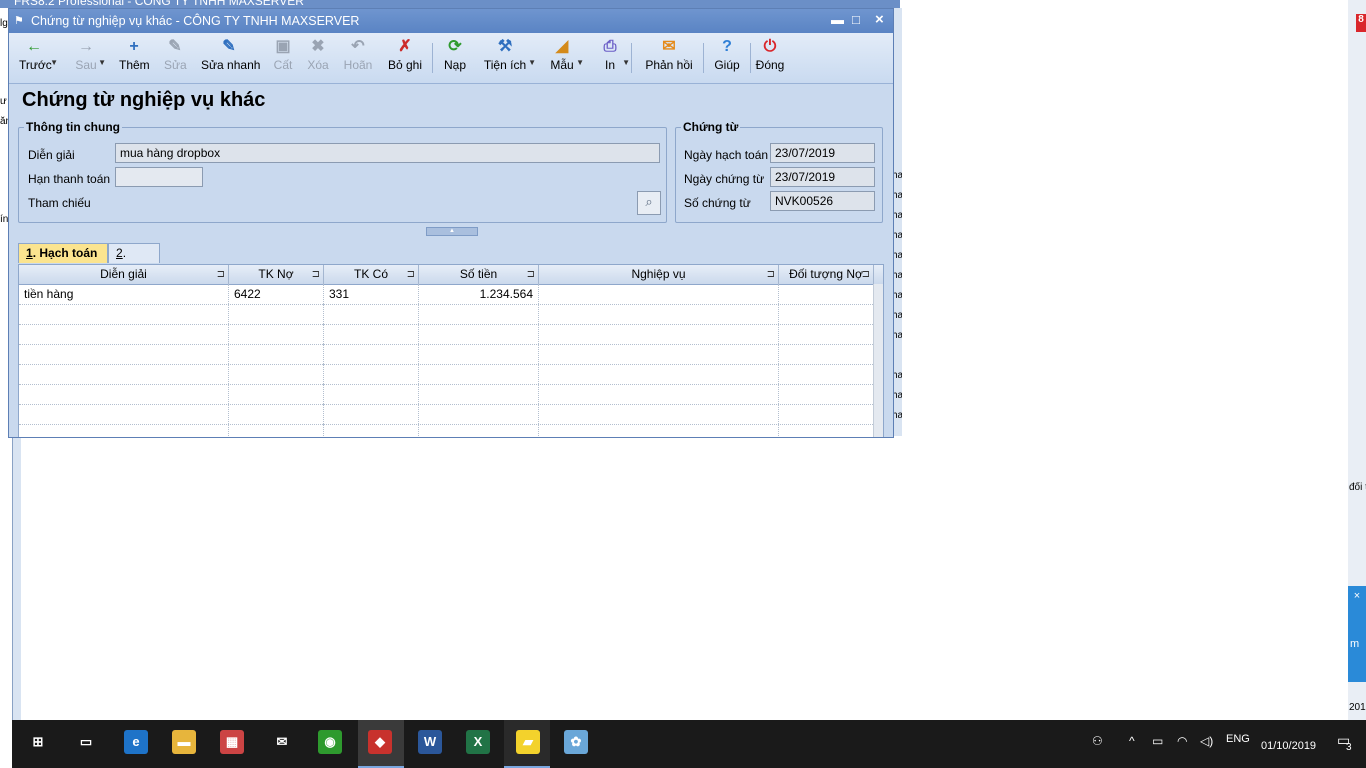  What do you see at coordinates (276, 274) in the screenshot?
I see `column-header-1: TK Nợ ⊐` at bounding box center [276, 274].